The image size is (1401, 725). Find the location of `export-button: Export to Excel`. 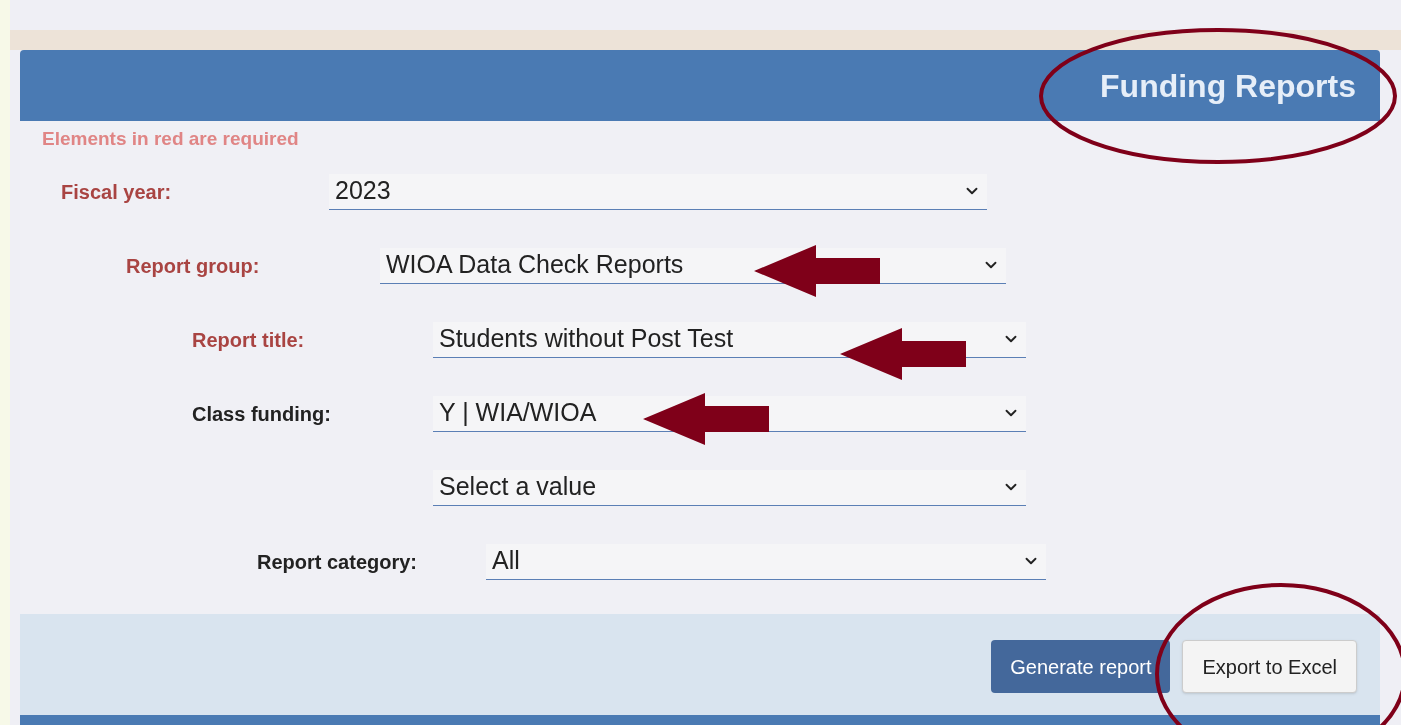

export-button: Export to Excel is located at coordinates (1269, 666).